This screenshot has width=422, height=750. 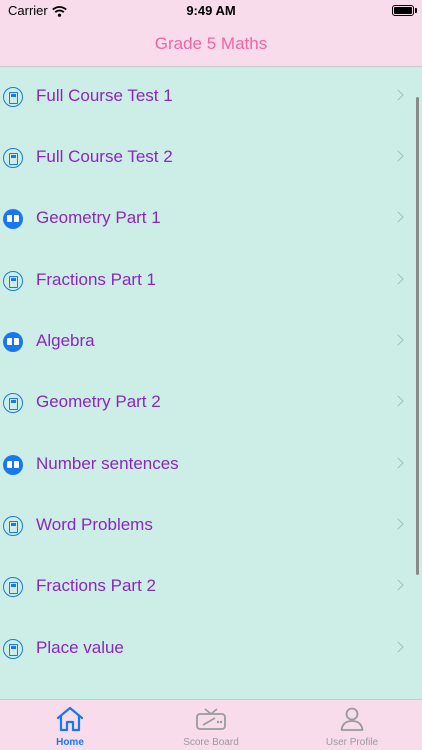 What do you see at coordinates (211, 649) in the screenshot?
I see `list-item: Place value` at bounding box center [211, 649].